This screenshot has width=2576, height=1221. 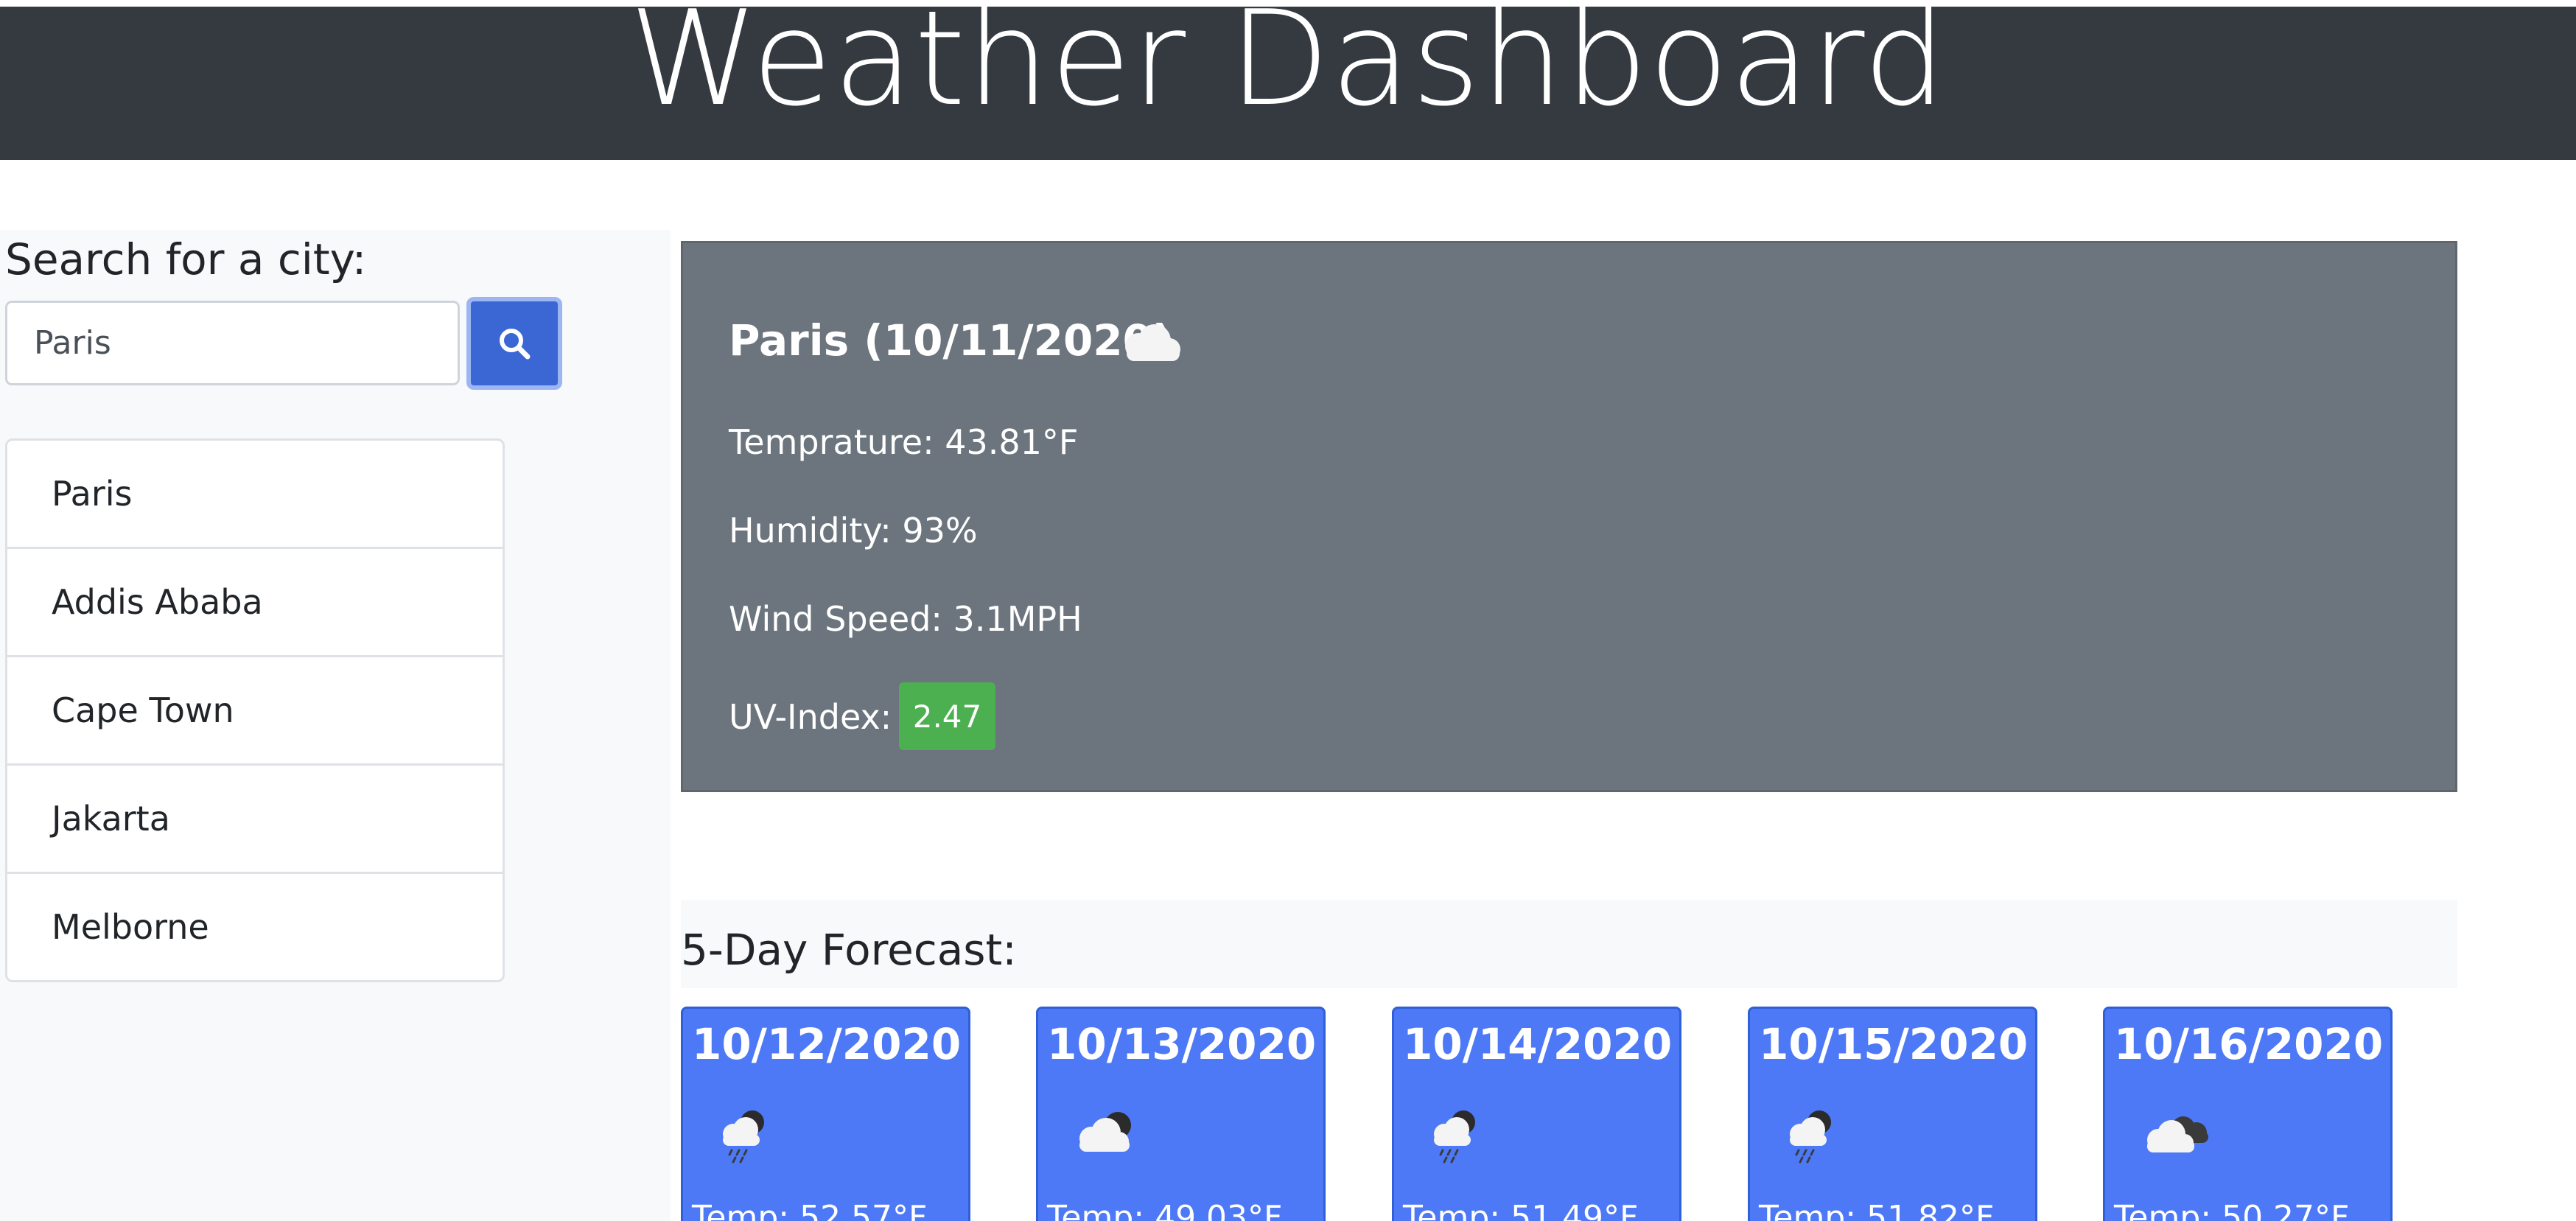 What do you see at coordinates (1892, 1114) in the screenshot?
I see `forecast-card: 10/15/2020 Temp: 51.82°F` at bounding box center [1892, 1114].